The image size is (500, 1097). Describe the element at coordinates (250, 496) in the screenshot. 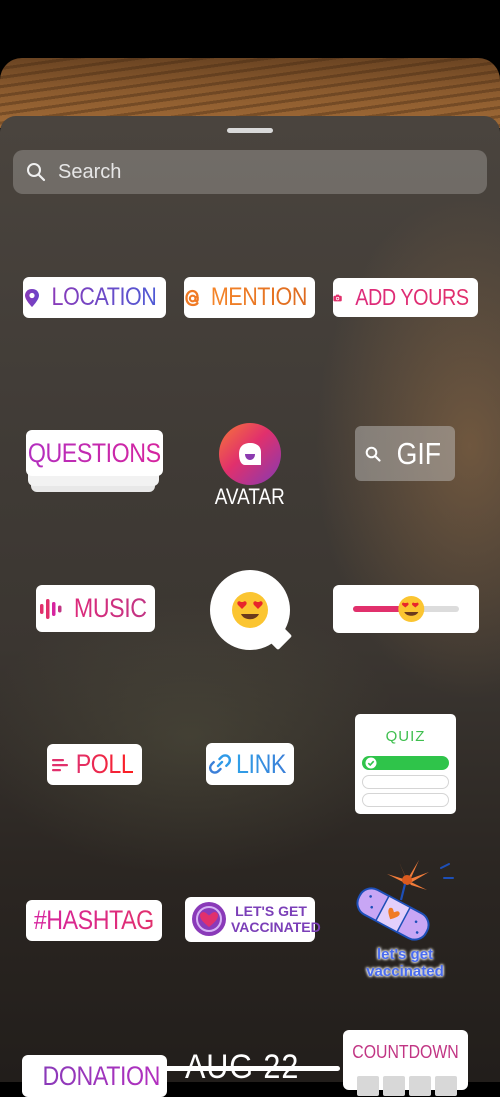

I see `avatar-label: AVATAR` at that location.